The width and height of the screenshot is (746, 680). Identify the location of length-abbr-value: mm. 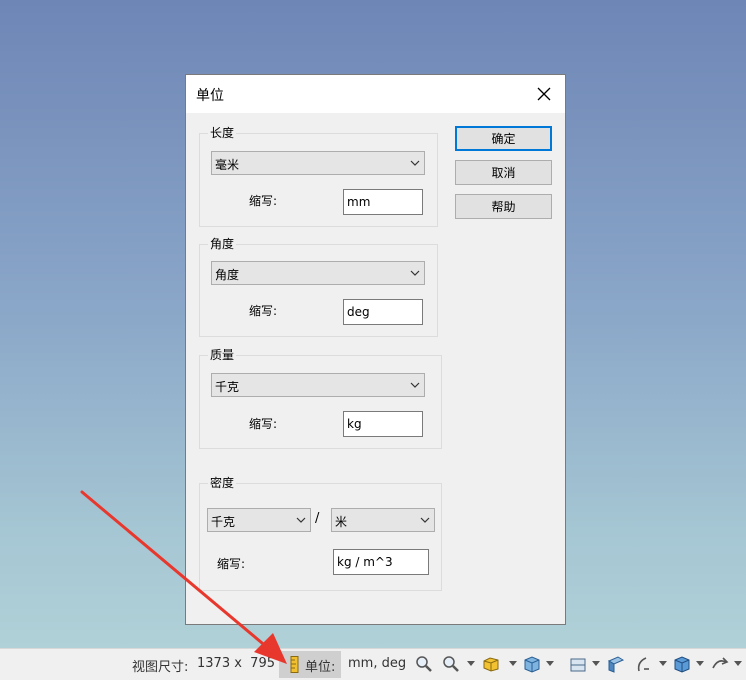
(359, 202).